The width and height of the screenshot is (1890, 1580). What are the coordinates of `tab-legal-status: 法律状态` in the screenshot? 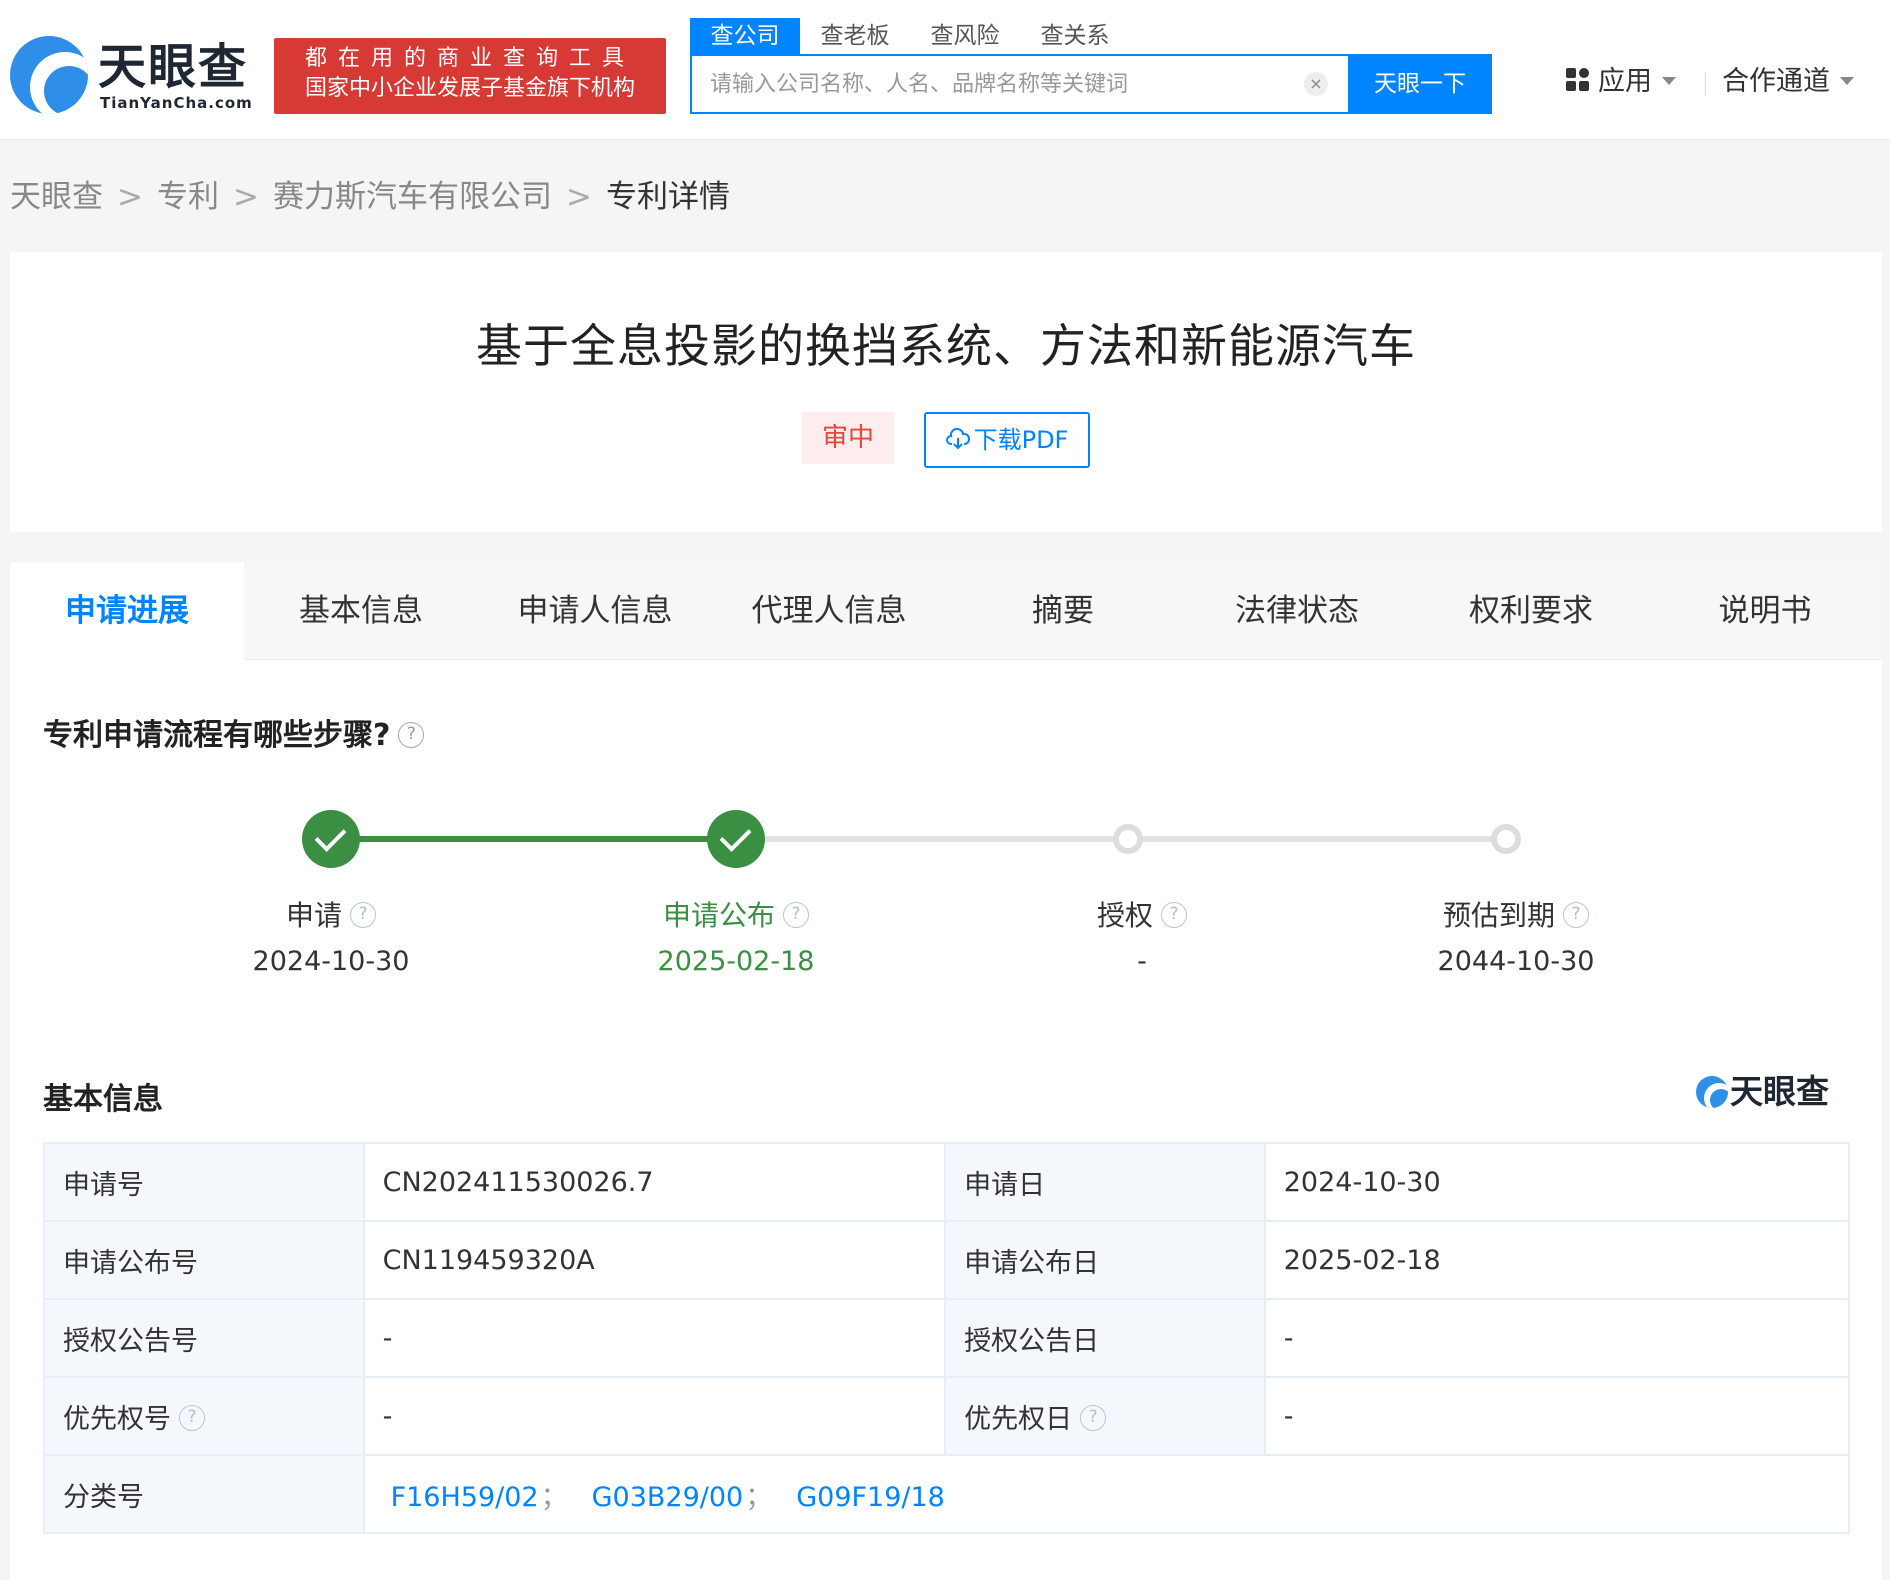 It's located at (1297, 611).